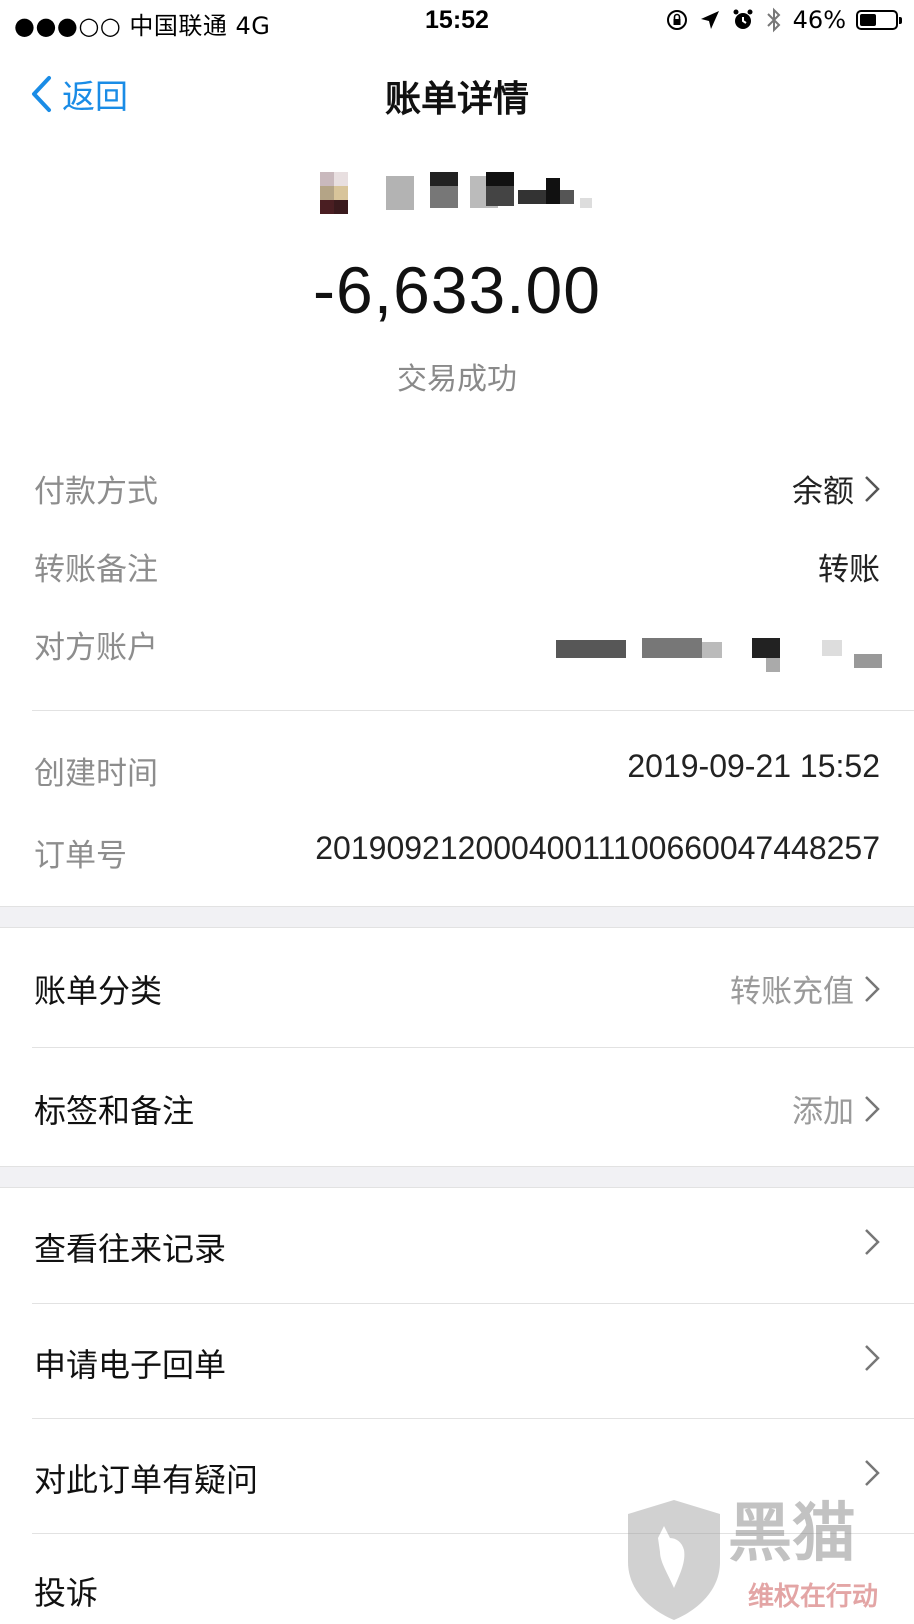 The height and width of the screenshot is (1624, 914). I want to click on bill-category-value: 转账充值, so click(792, 992).